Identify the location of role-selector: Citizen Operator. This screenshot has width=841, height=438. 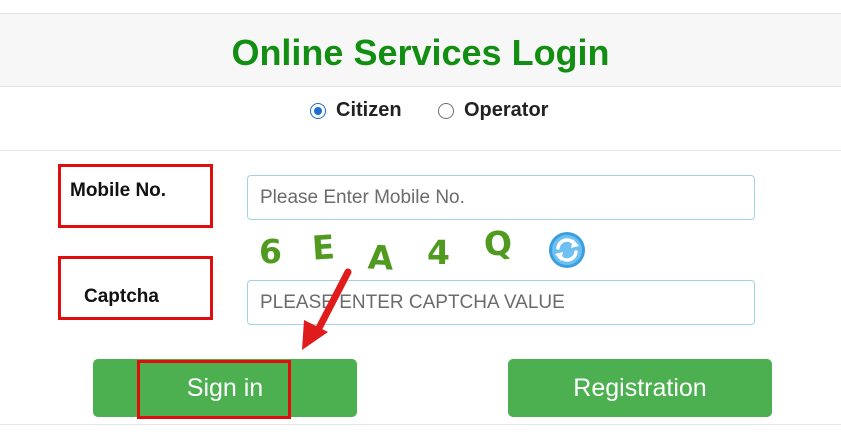
(420, 112).